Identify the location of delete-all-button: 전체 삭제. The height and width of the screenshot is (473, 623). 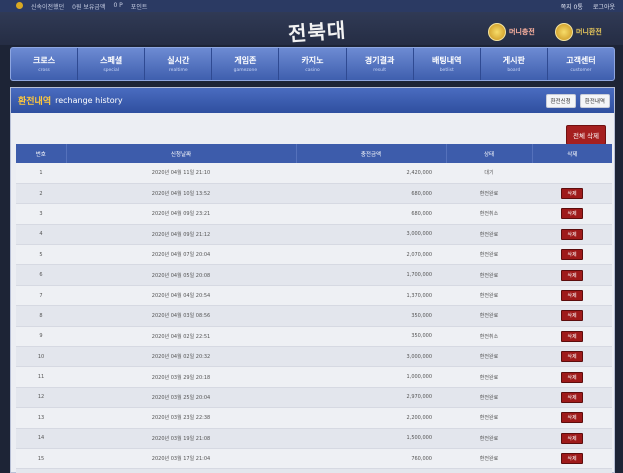
(586, 135).